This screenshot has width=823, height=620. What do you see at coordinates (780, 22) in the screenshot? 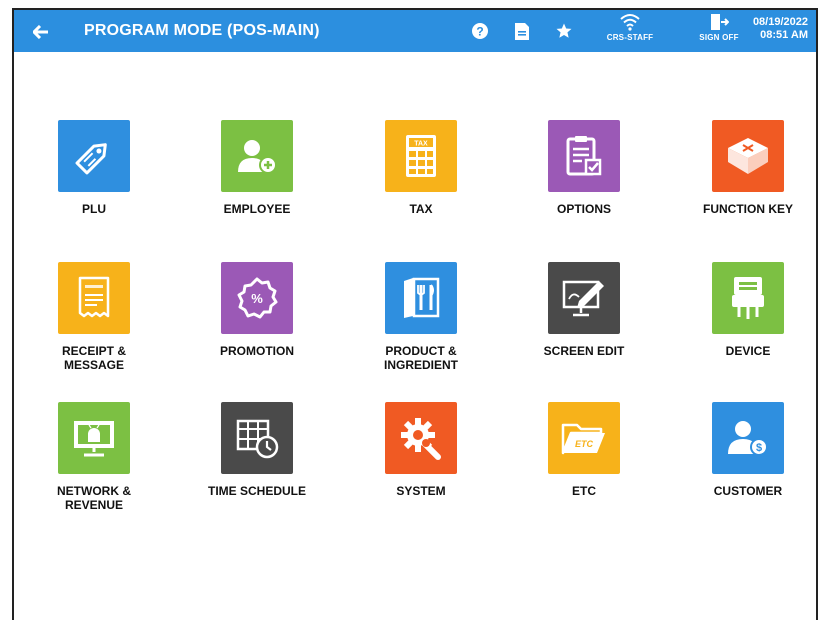
I see `date-text: 08/19/2022` at bounding box center [780, 22].